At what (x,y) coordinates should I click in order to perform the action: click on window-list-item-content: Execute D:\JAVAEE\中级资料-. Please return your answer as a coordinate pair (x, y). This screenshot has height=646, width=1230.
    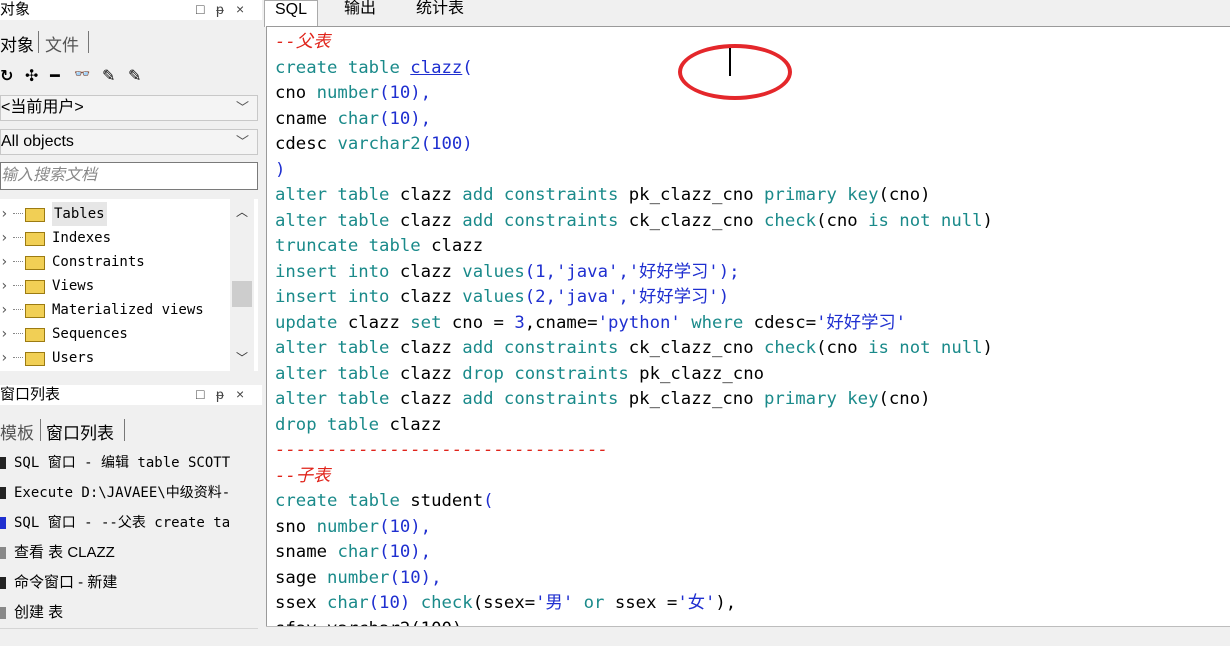
    Looking at the image, I should click on (131, 493).